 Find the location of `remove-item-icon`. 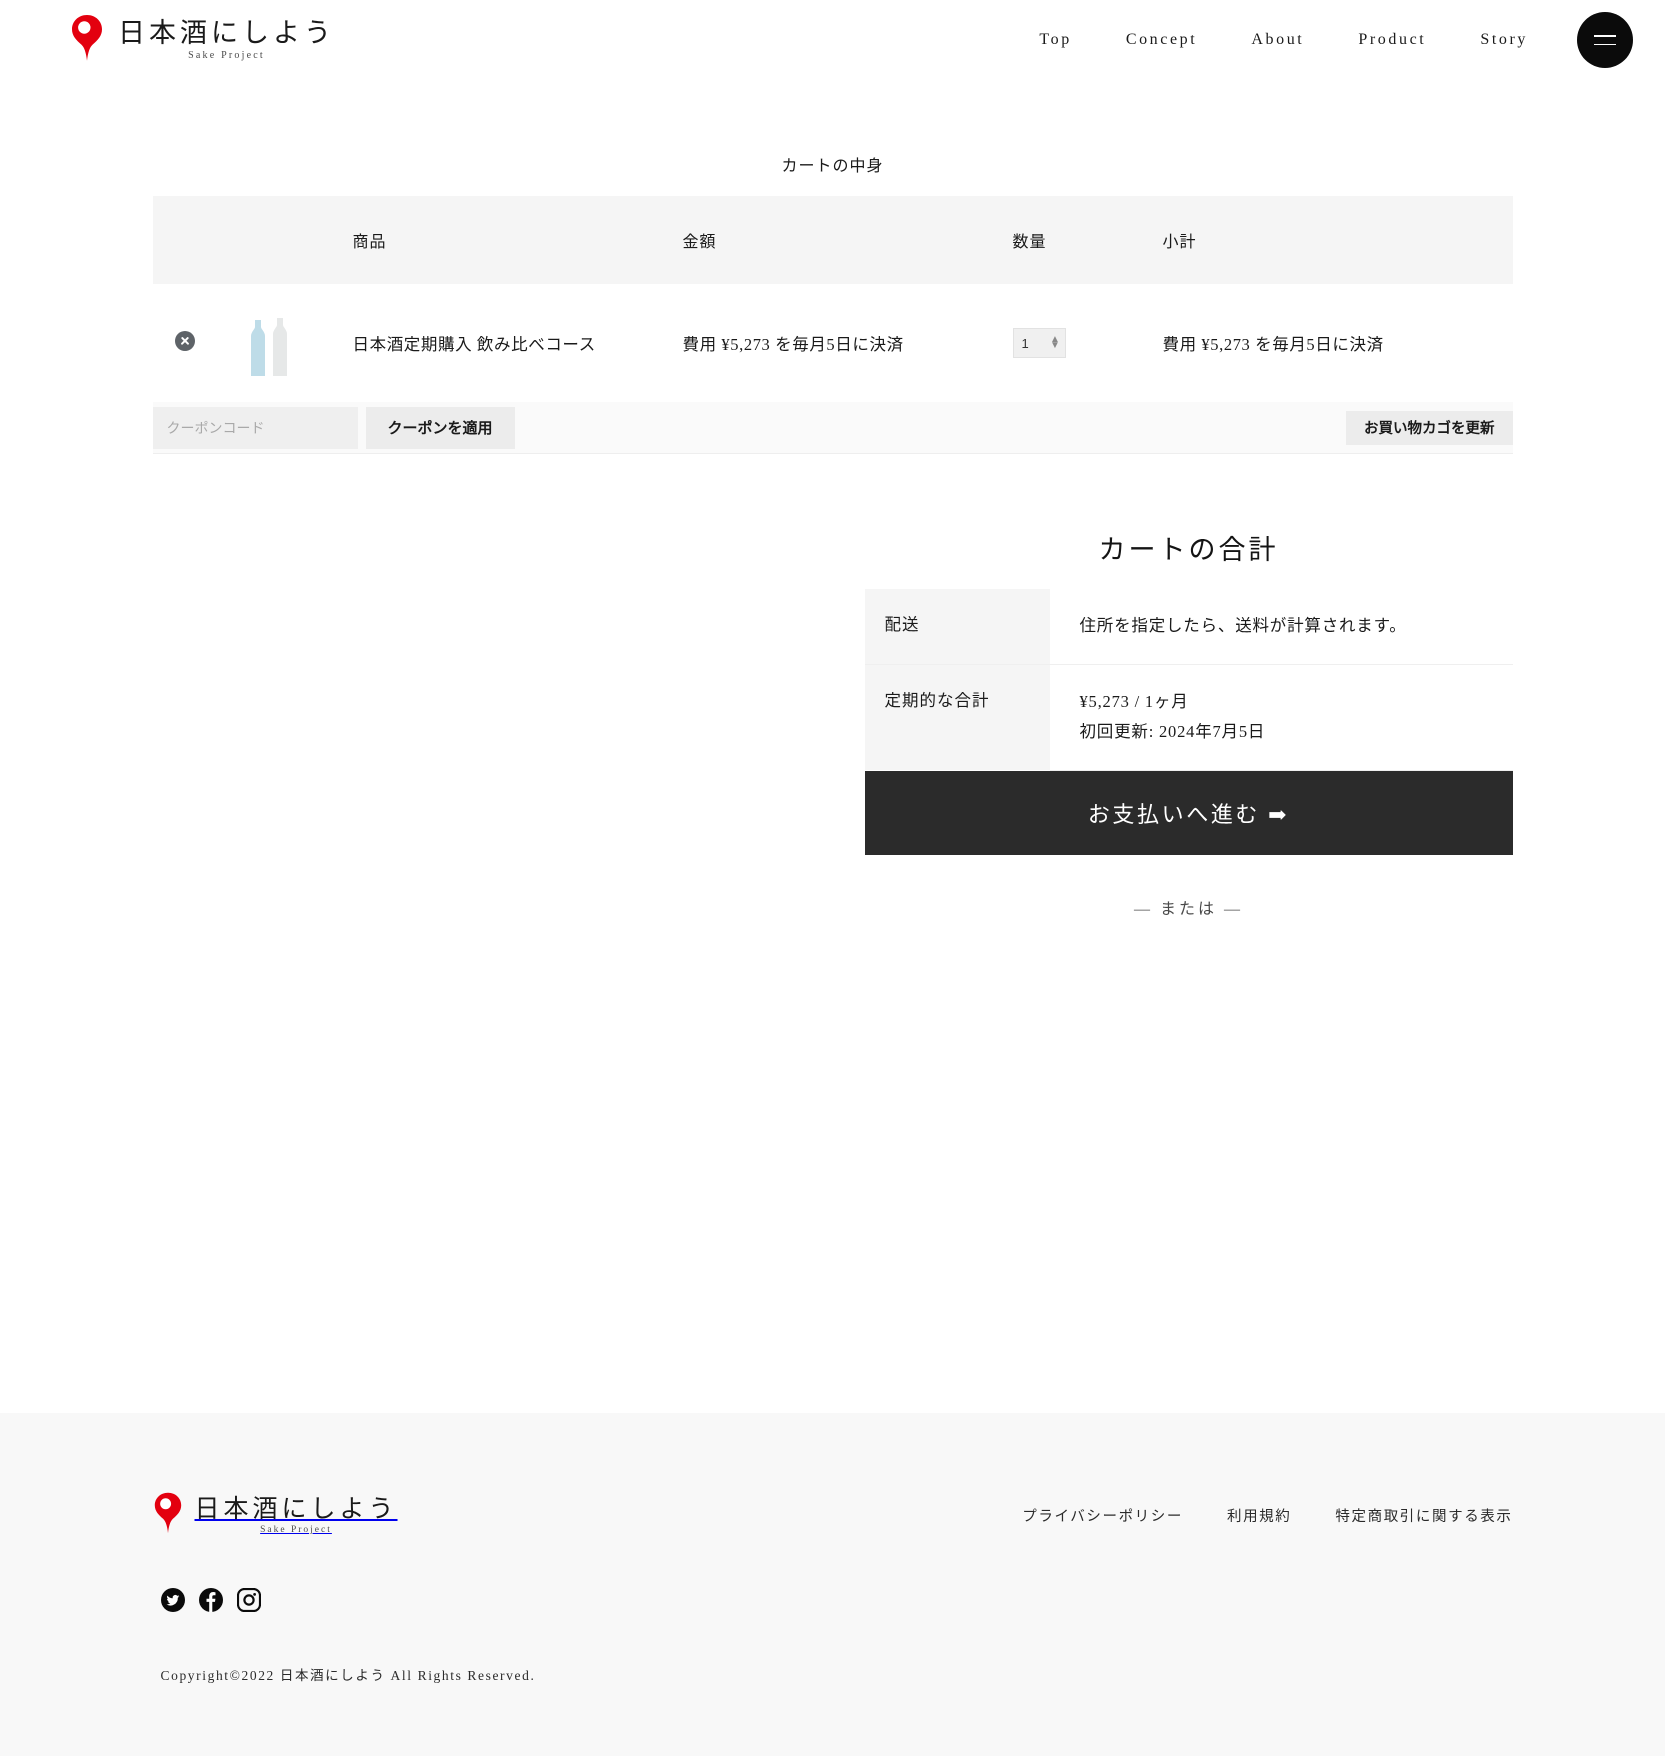

remove-item-icon is located at coordinates (184, 340).